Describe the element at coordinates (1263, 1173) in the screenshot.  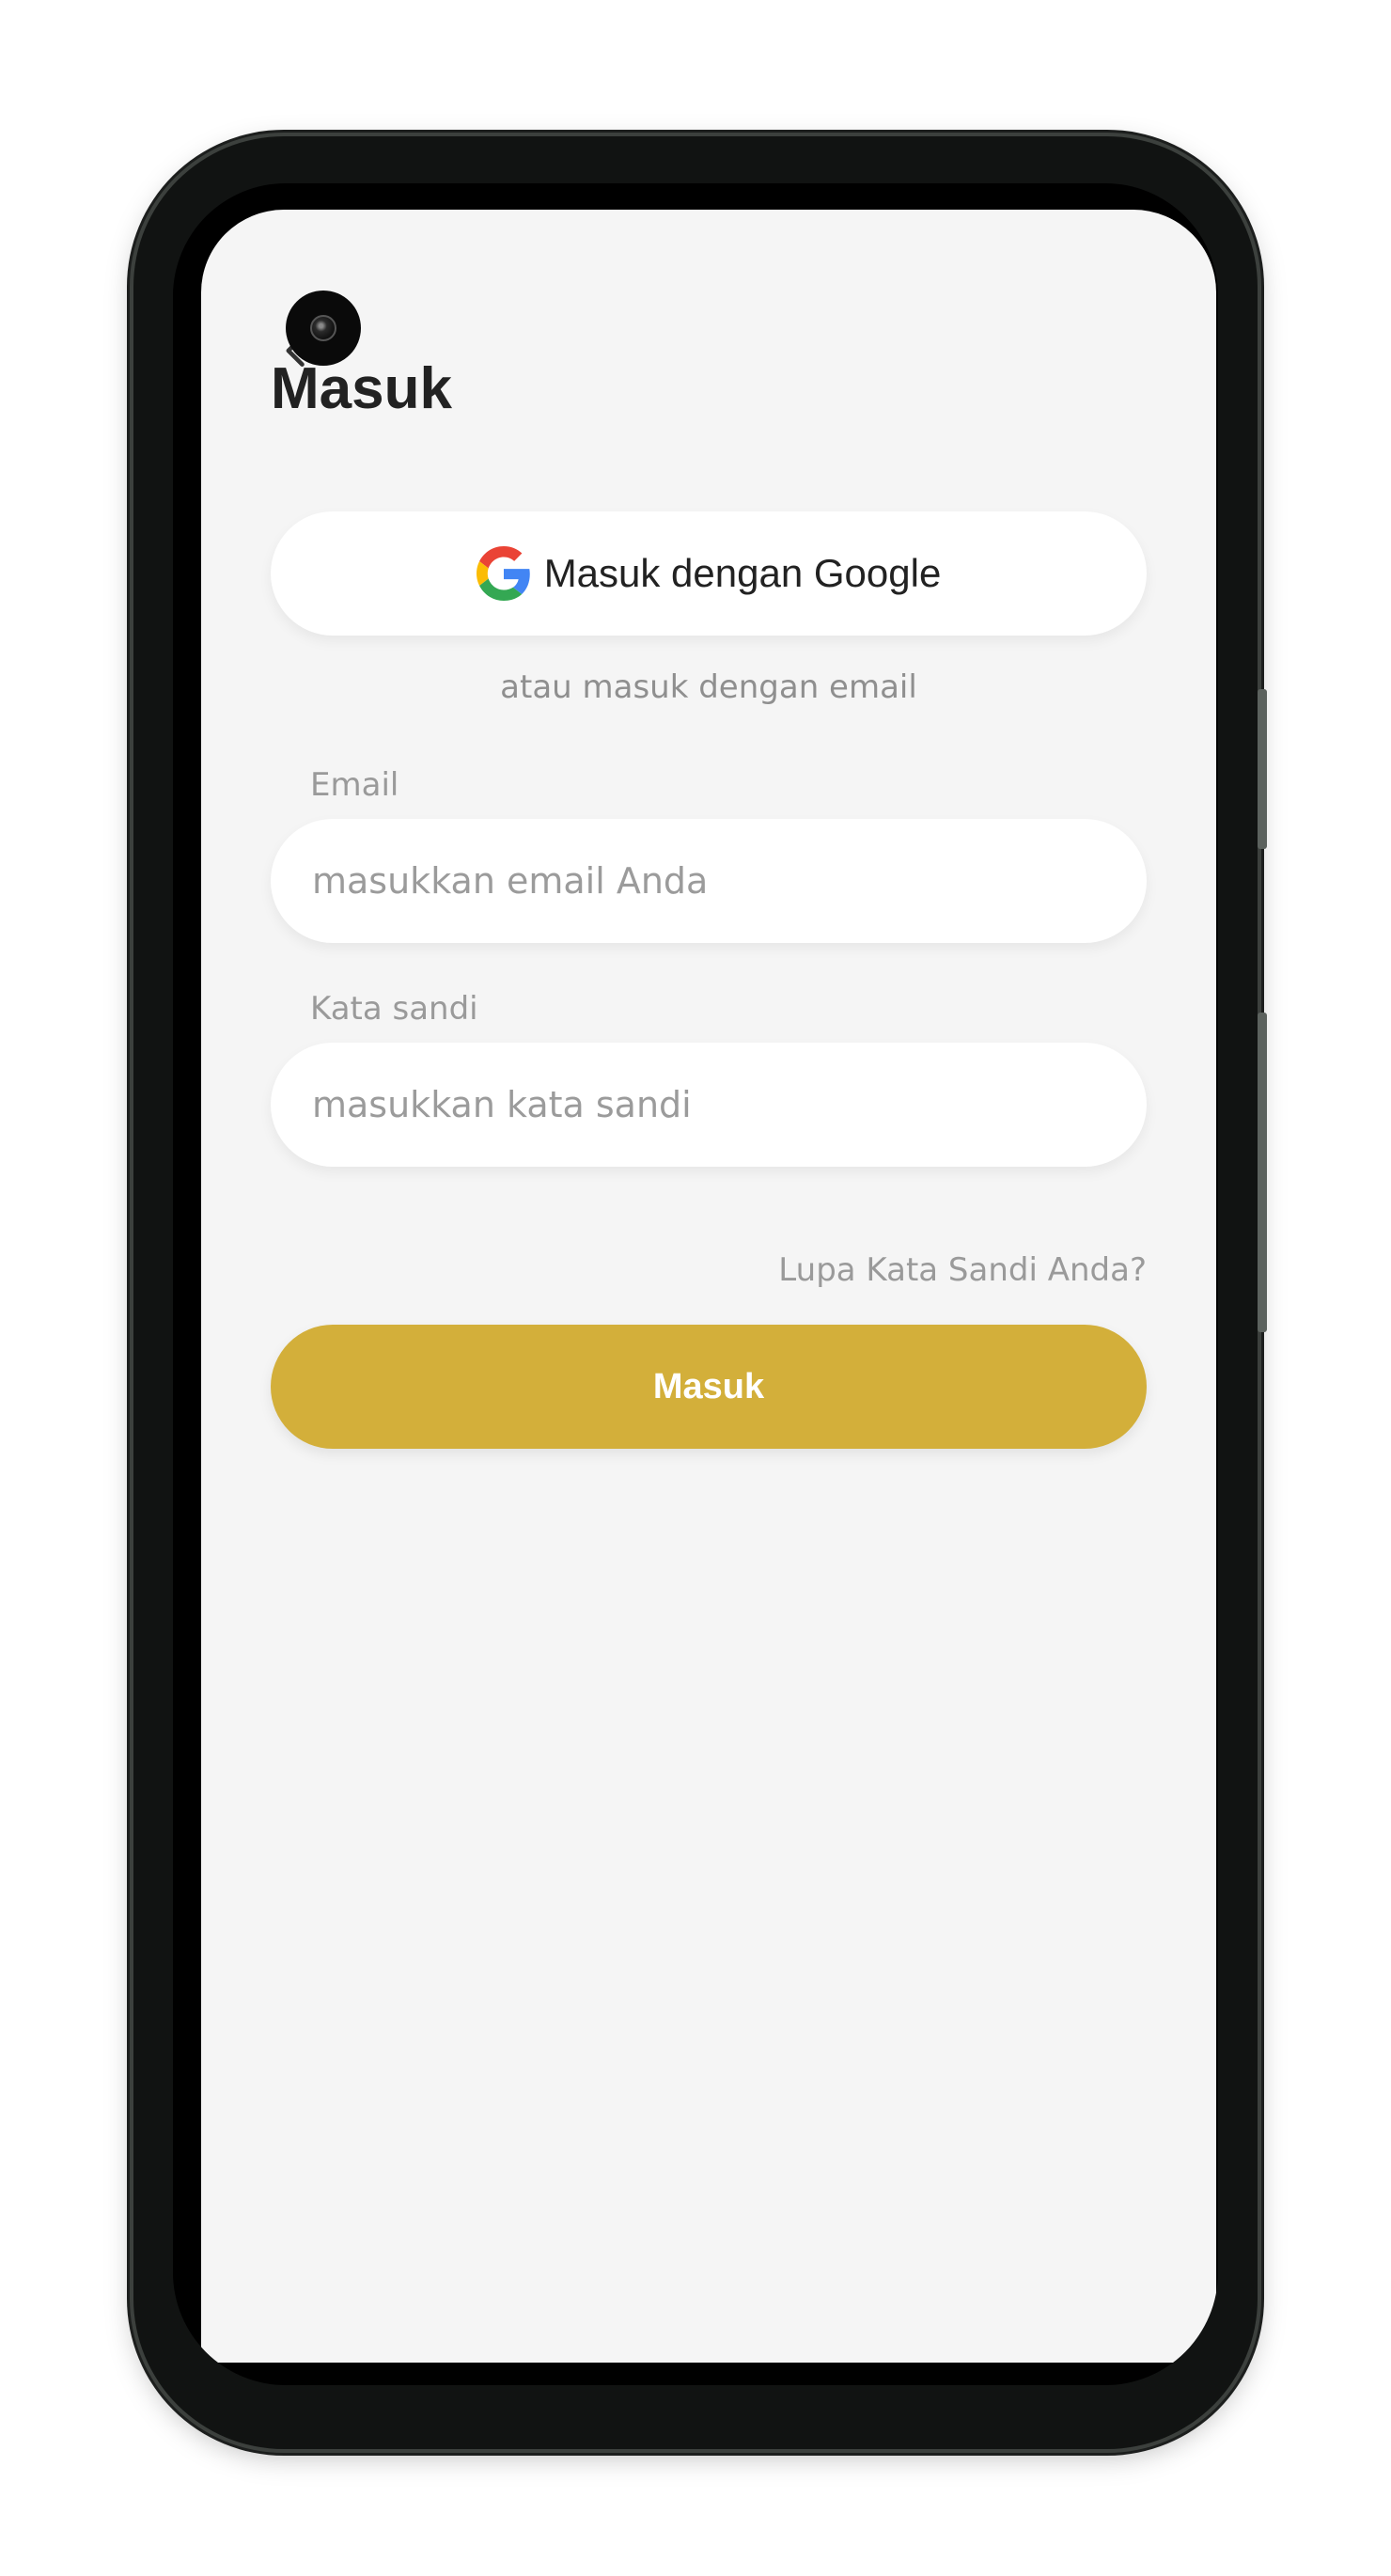
I see `power-button` at that location.